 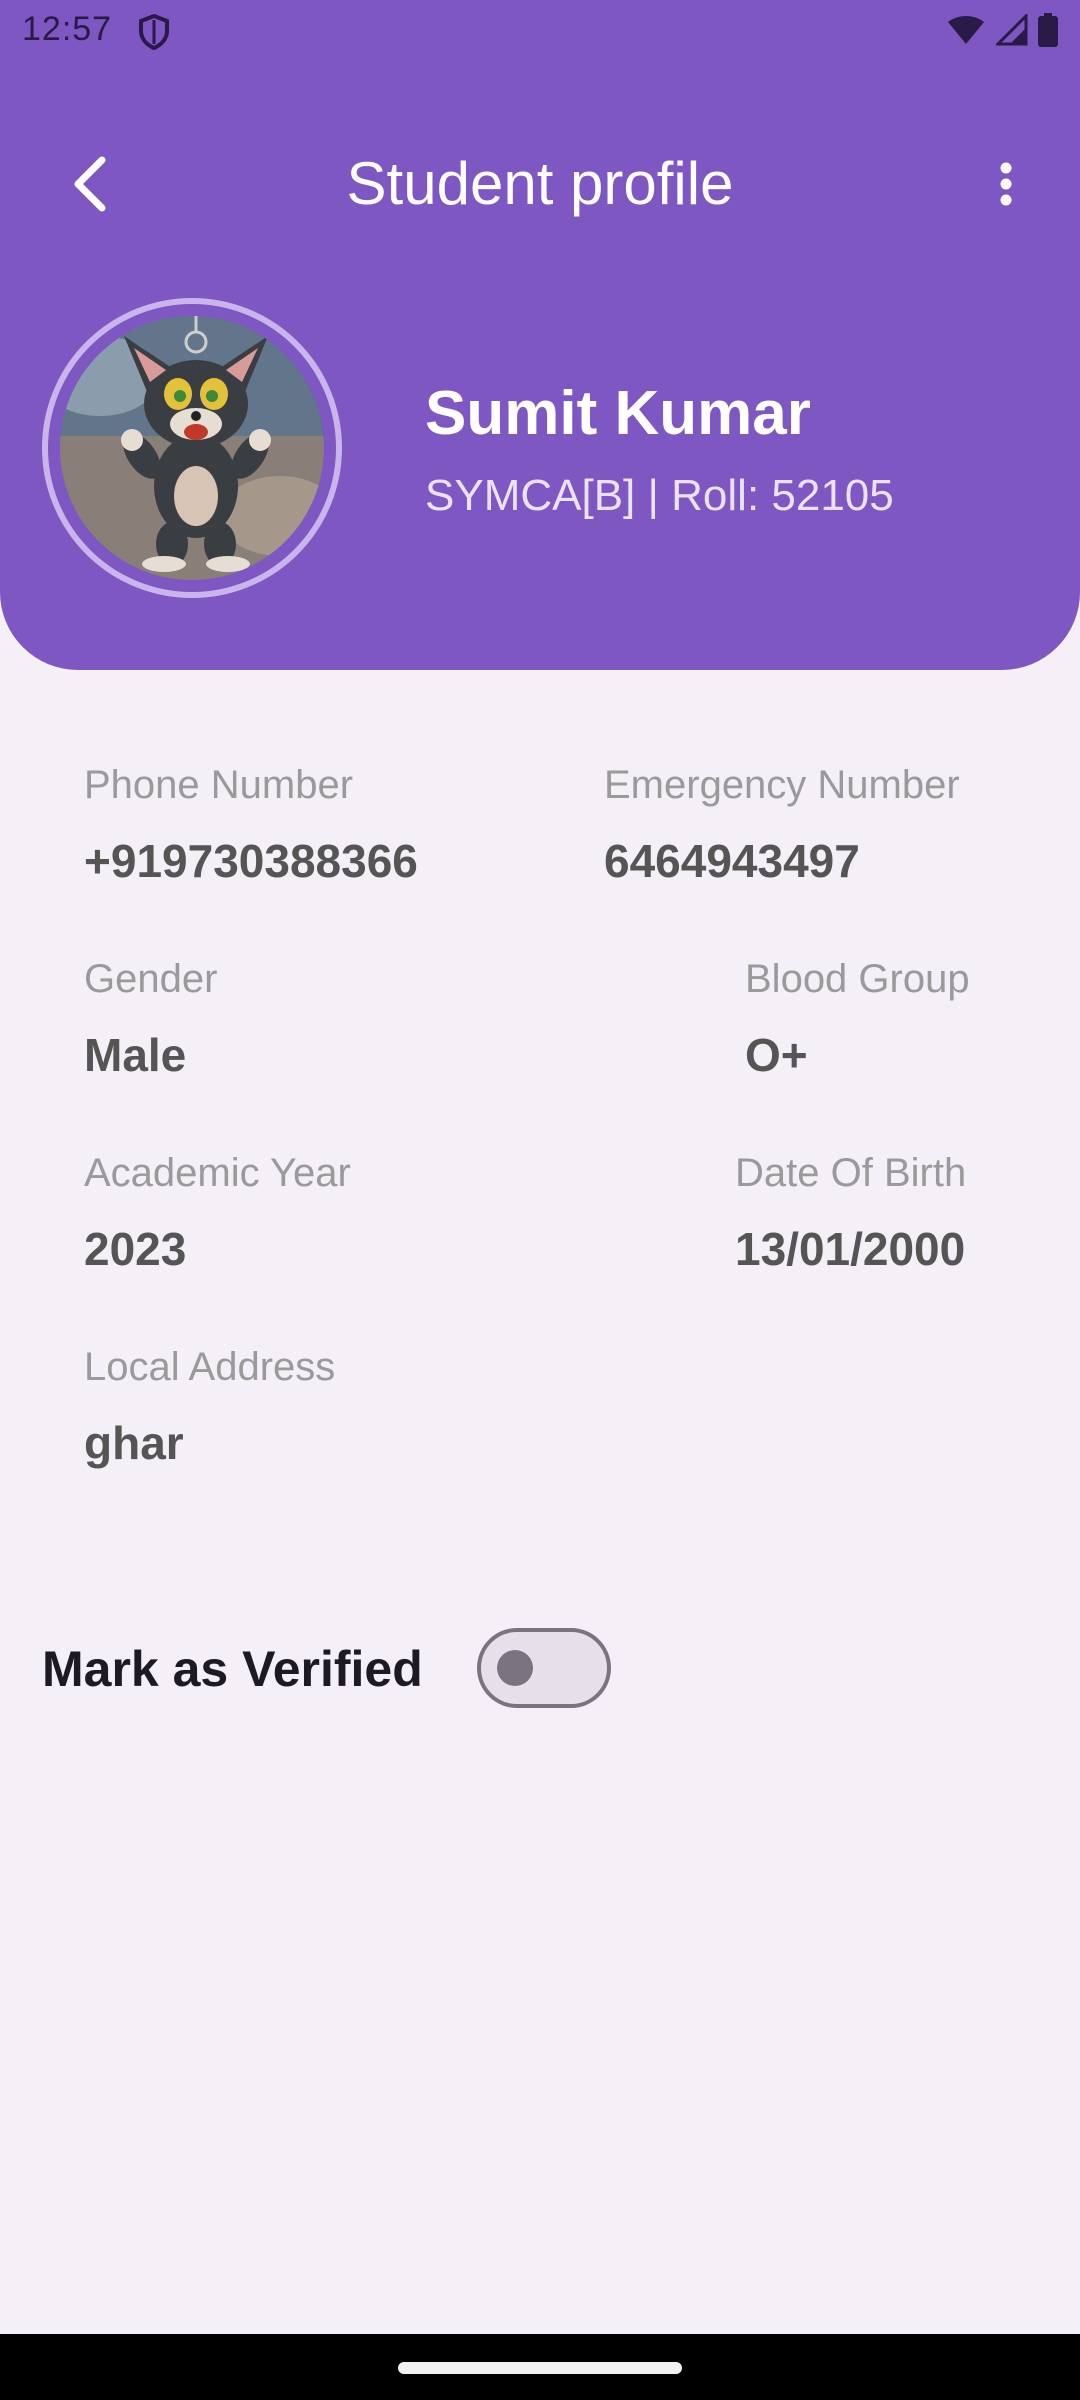 I want to click on status-time: 12:57, so click(x=67, y=29).